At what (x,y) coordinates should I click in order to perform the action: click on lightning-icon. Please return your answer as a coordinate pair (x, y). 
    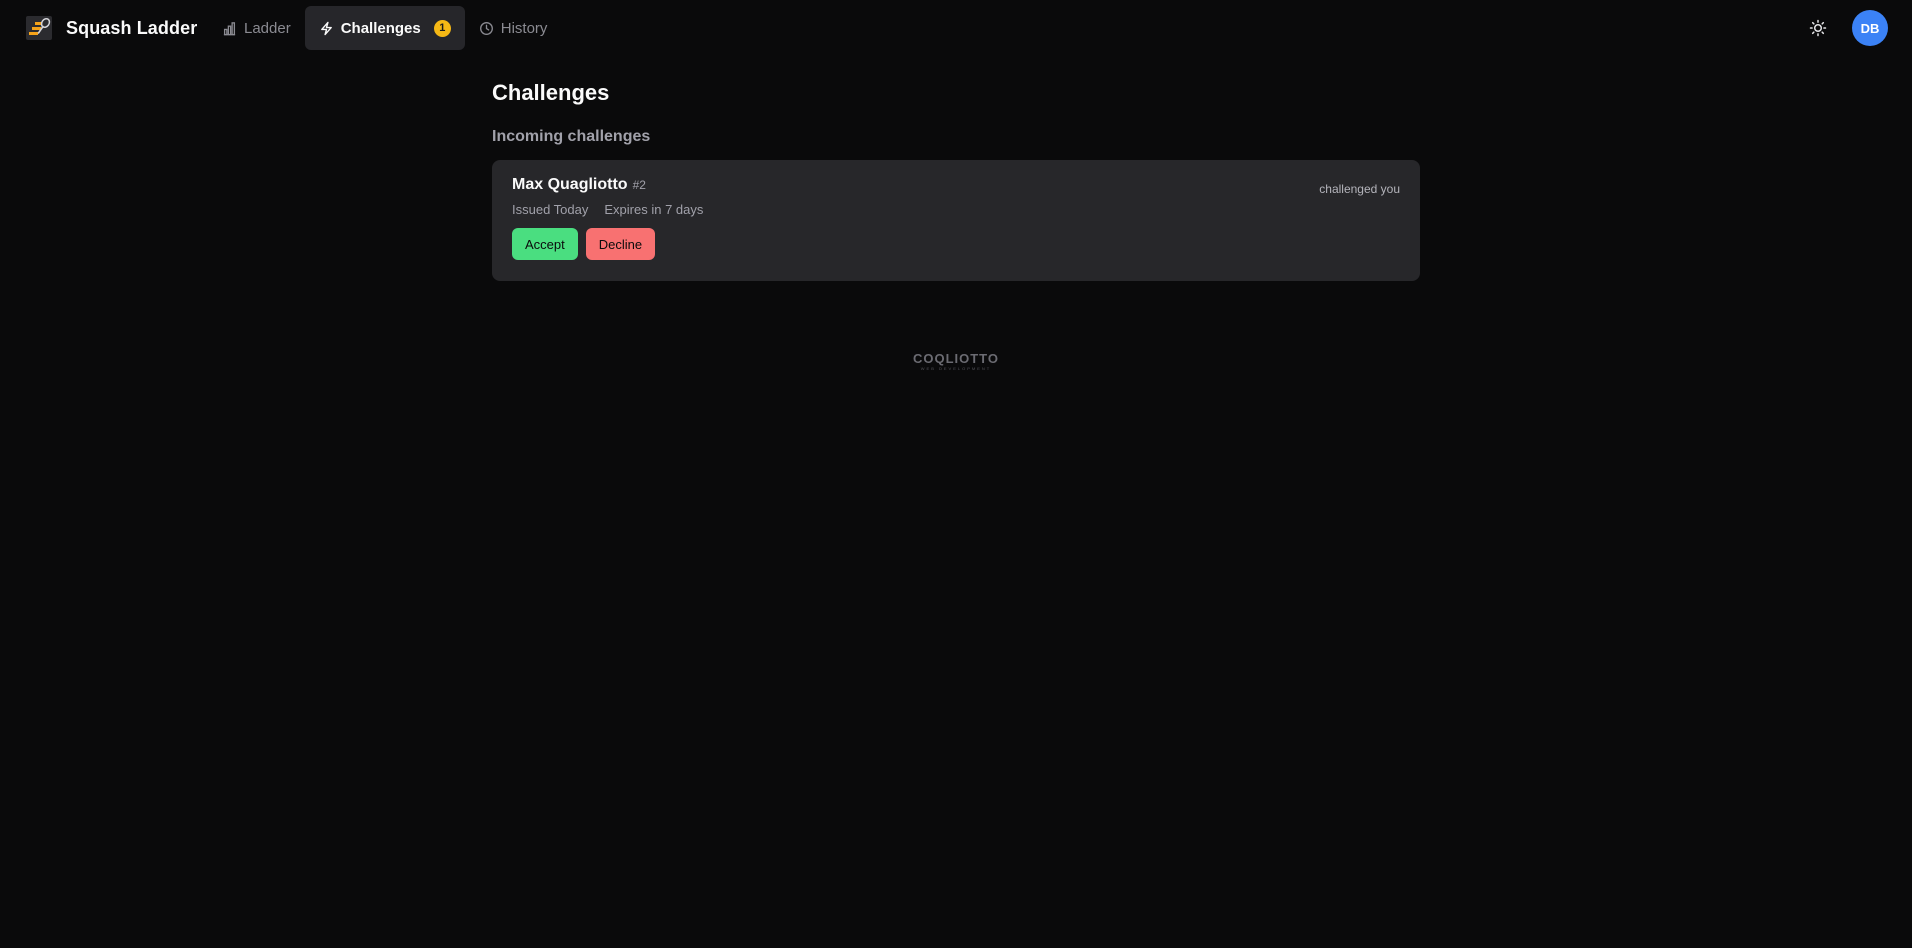
    Looking at the image, I should click on (326, 28).